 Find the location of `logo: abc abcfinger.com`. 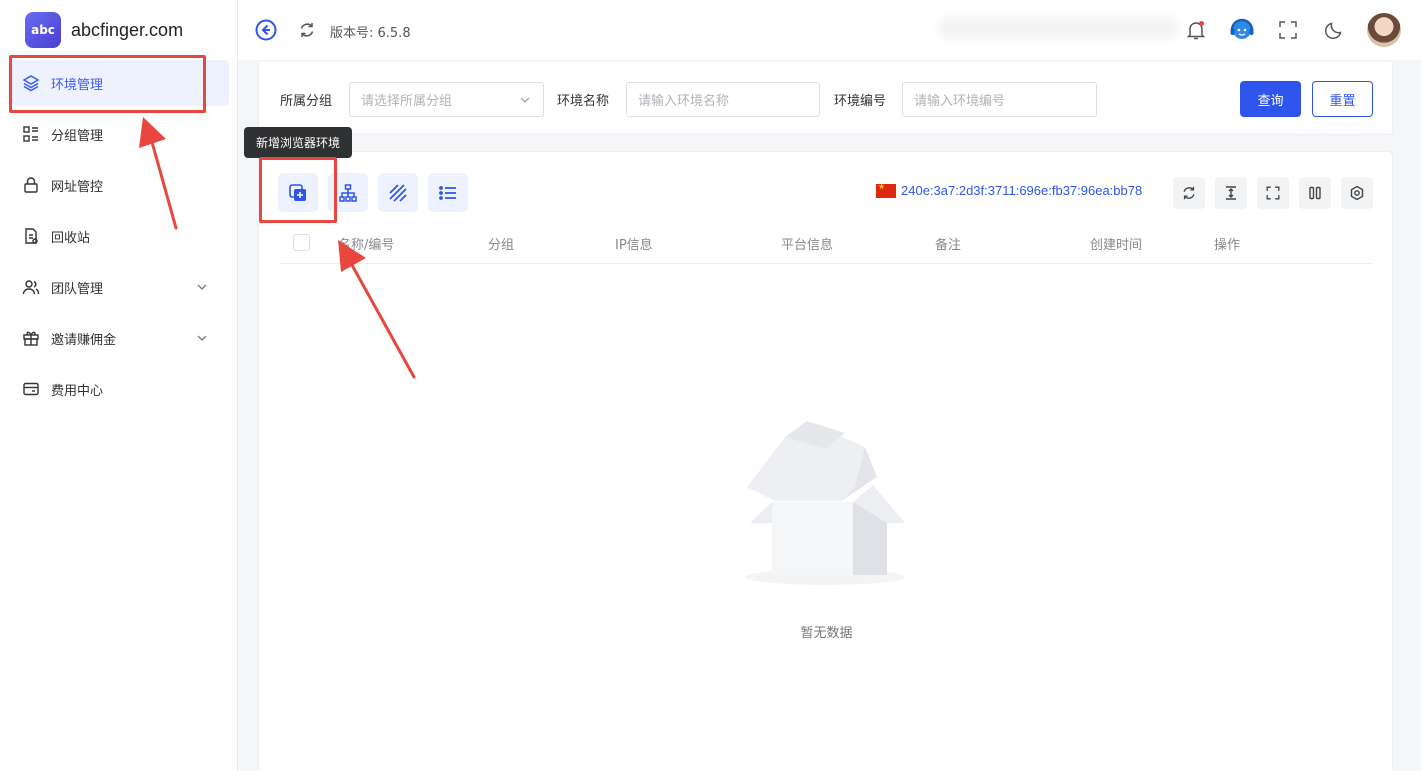

logo: abc abcfinger.com is located at coordinates (104, 30).